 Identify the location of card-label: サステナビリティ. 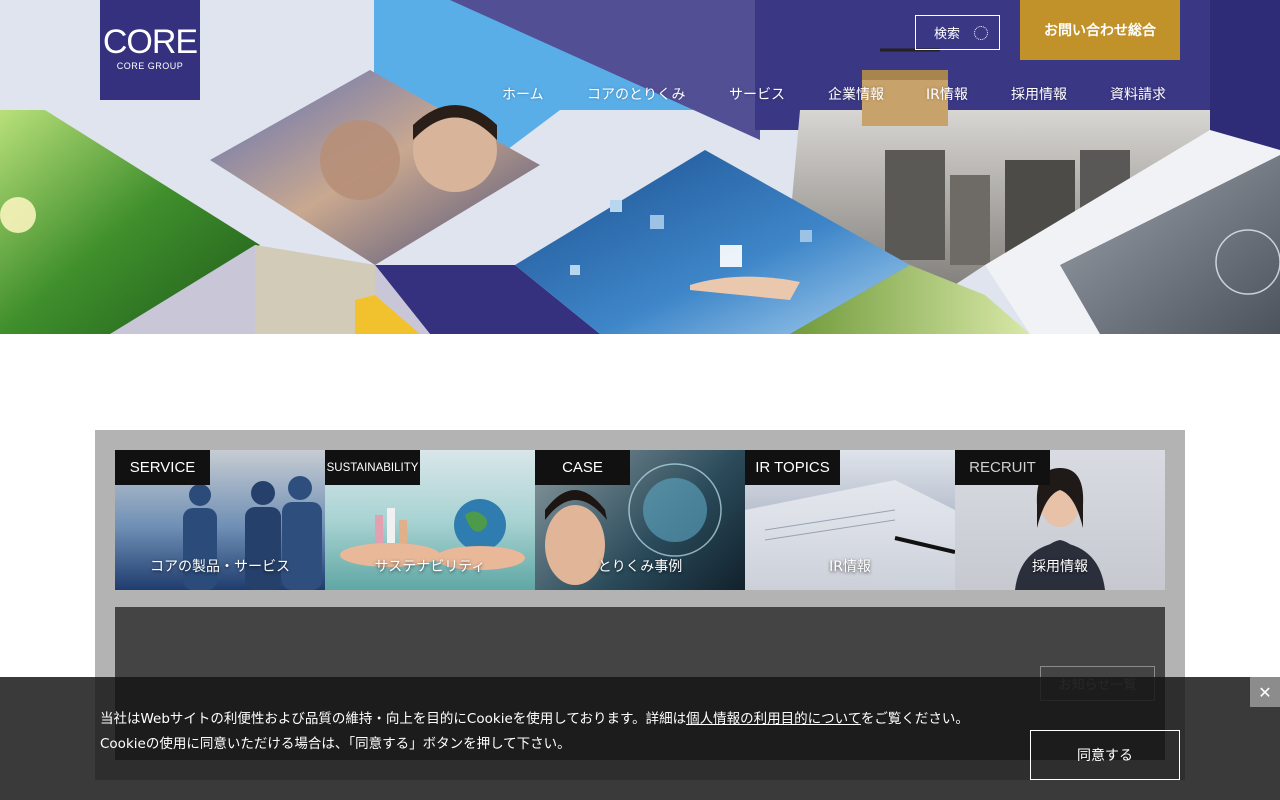
(430, 567).